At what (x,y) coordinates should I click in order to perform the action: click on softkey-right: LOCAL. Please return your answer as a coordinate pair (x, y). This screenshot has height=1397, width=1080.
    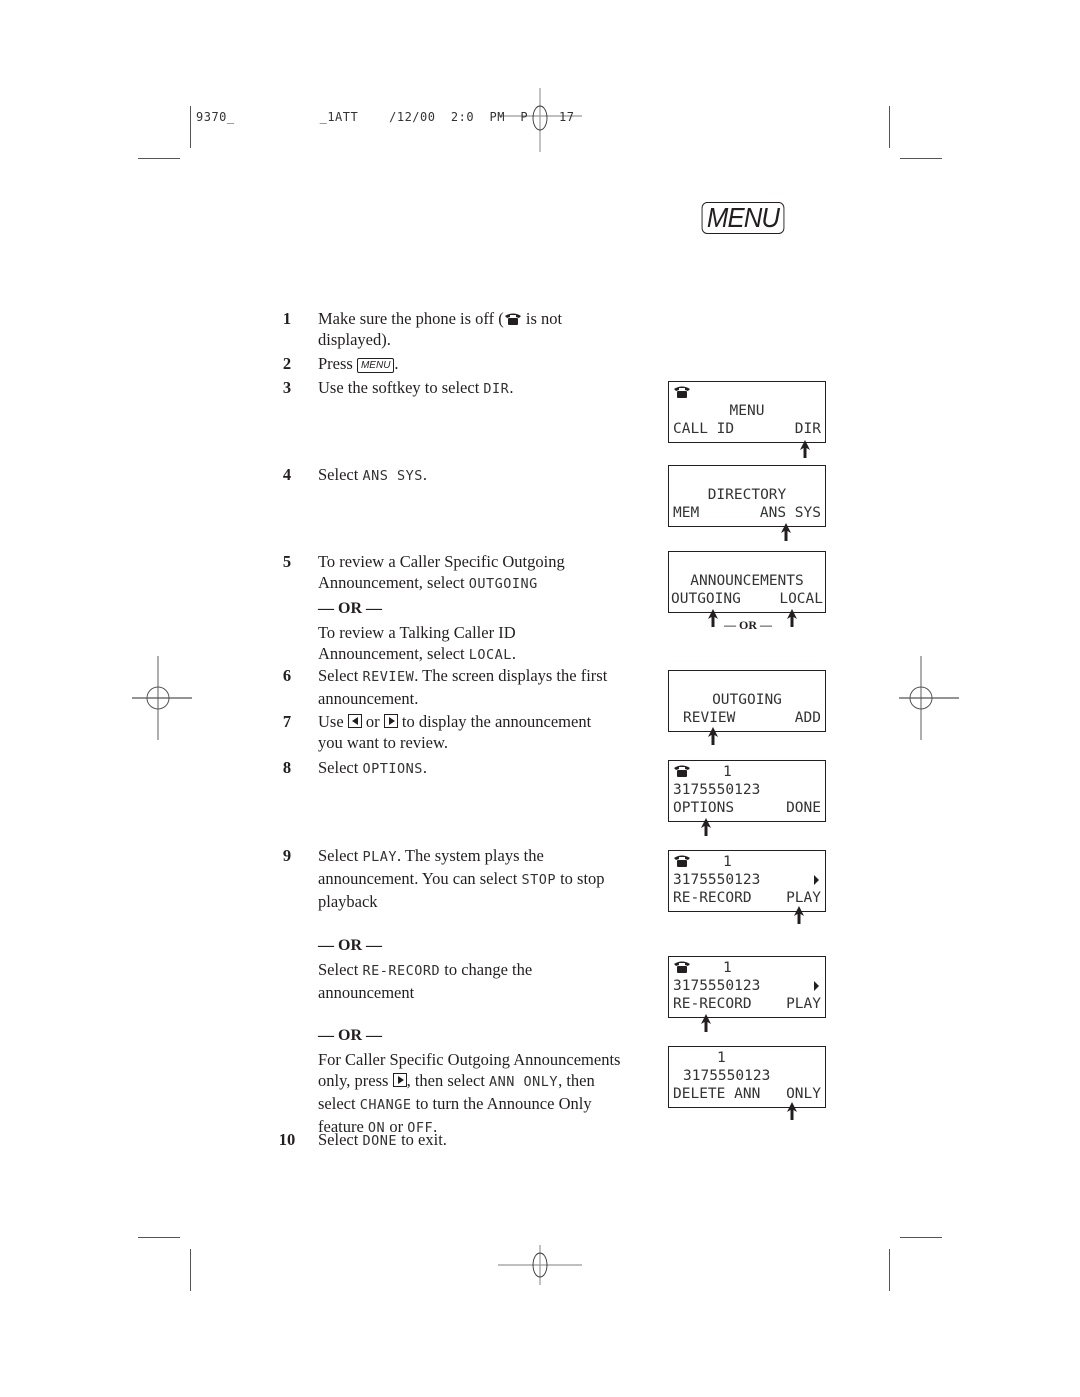
    Looking at the image, I should click on (801, 599).